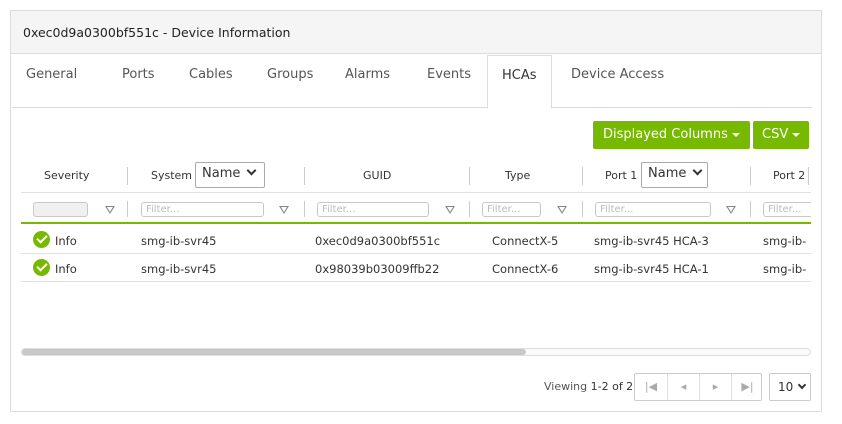 The height and width of the screenshot is (424, 842). Describe the element at coordinates (789, 175) in the screenshot. I see `column-header-port2: Port 2` at that location.